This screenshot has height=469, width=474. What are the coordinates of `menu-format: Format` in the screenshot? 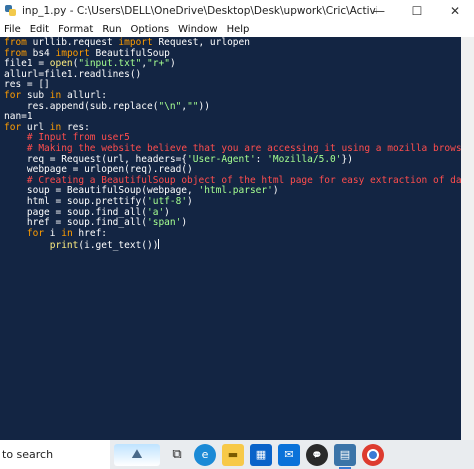 It's located at (76, 29).